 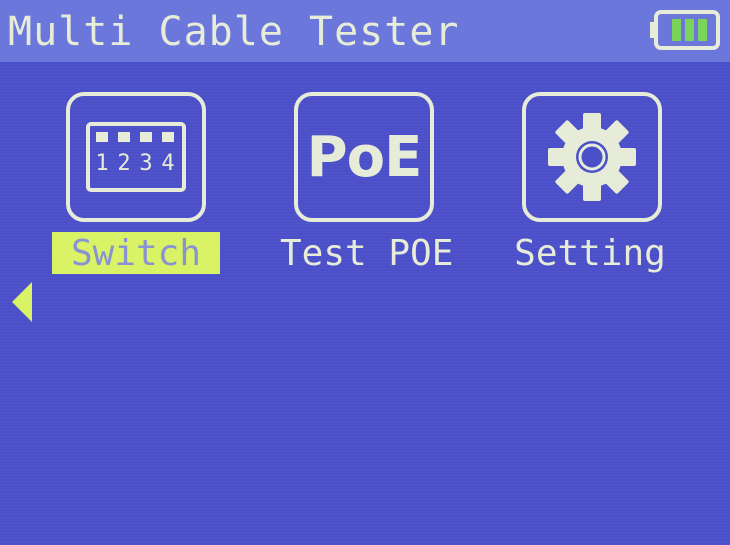 What do you see at coordinates (590, 254) in the screenshot?
I see `setting-label: Setting` at bounding box center [590, 254].